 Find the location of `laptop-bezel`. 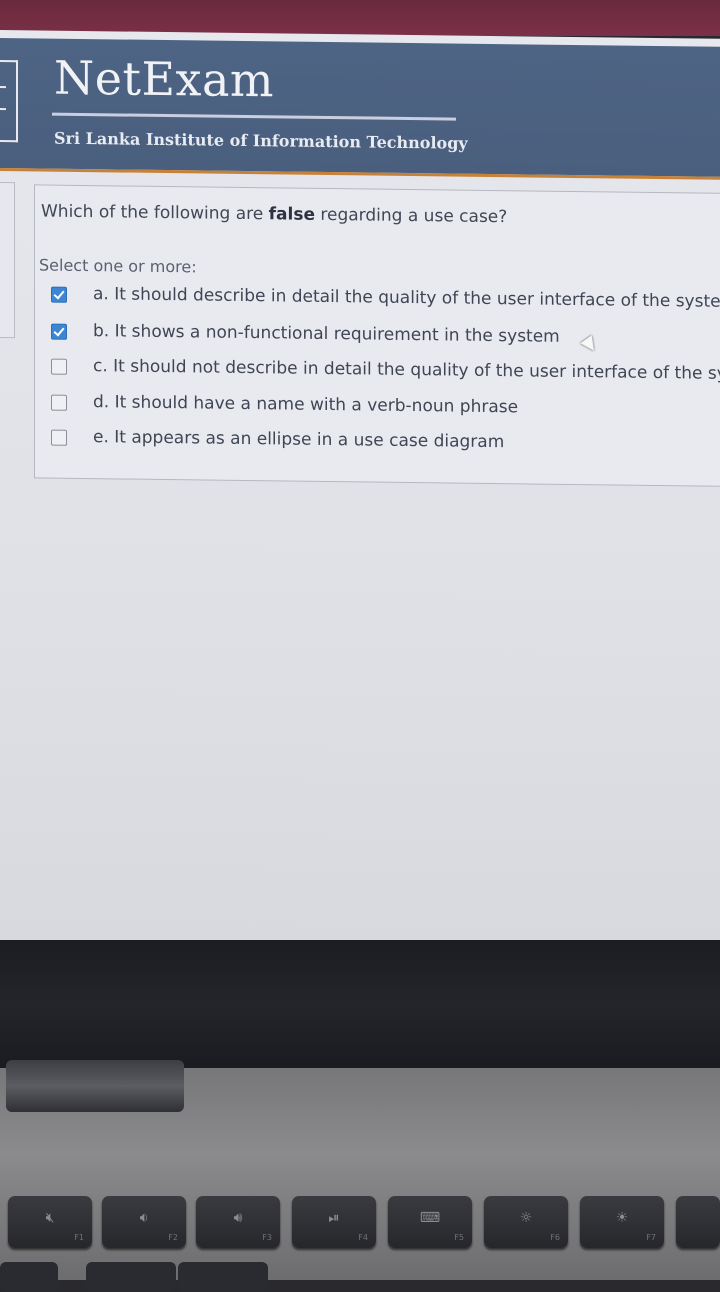

laptop-bezel is located at coordinates (360, 1005).